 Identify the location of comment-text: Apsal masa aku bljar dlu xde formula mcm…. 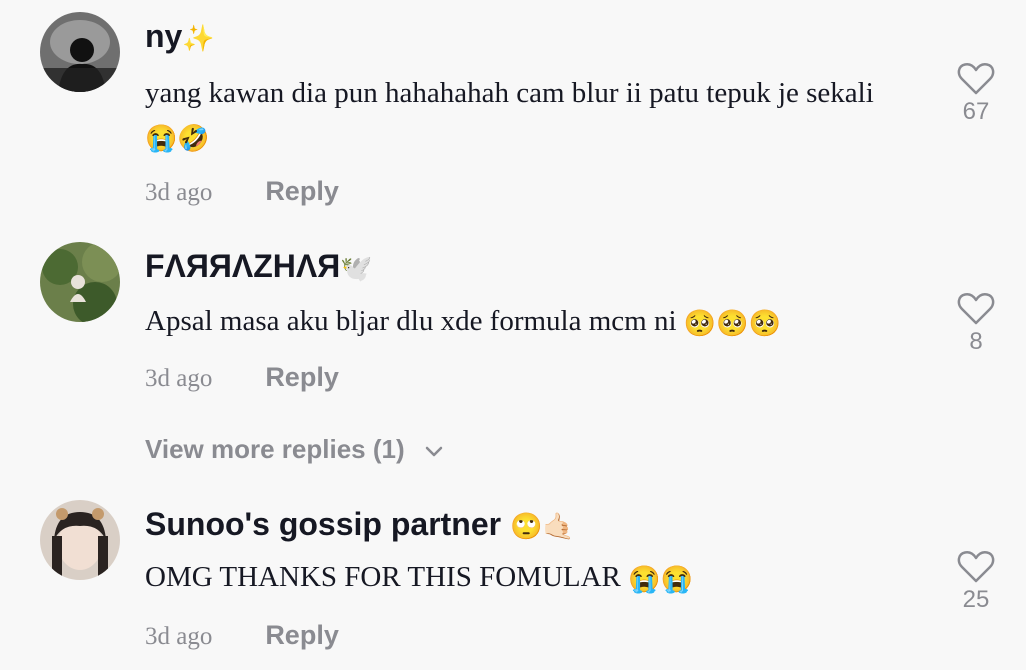
(525, 322).